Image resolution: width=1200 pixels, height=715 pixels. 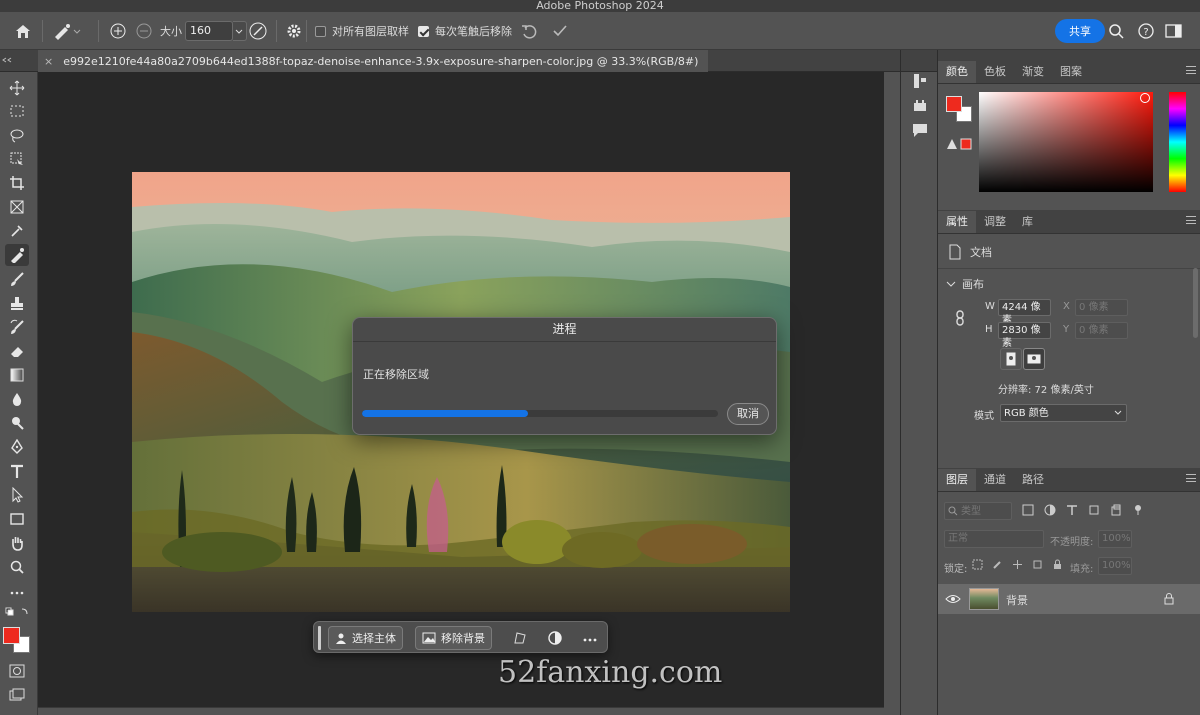 I want to click on share-button: 共享, so click(x=1080, y=31).